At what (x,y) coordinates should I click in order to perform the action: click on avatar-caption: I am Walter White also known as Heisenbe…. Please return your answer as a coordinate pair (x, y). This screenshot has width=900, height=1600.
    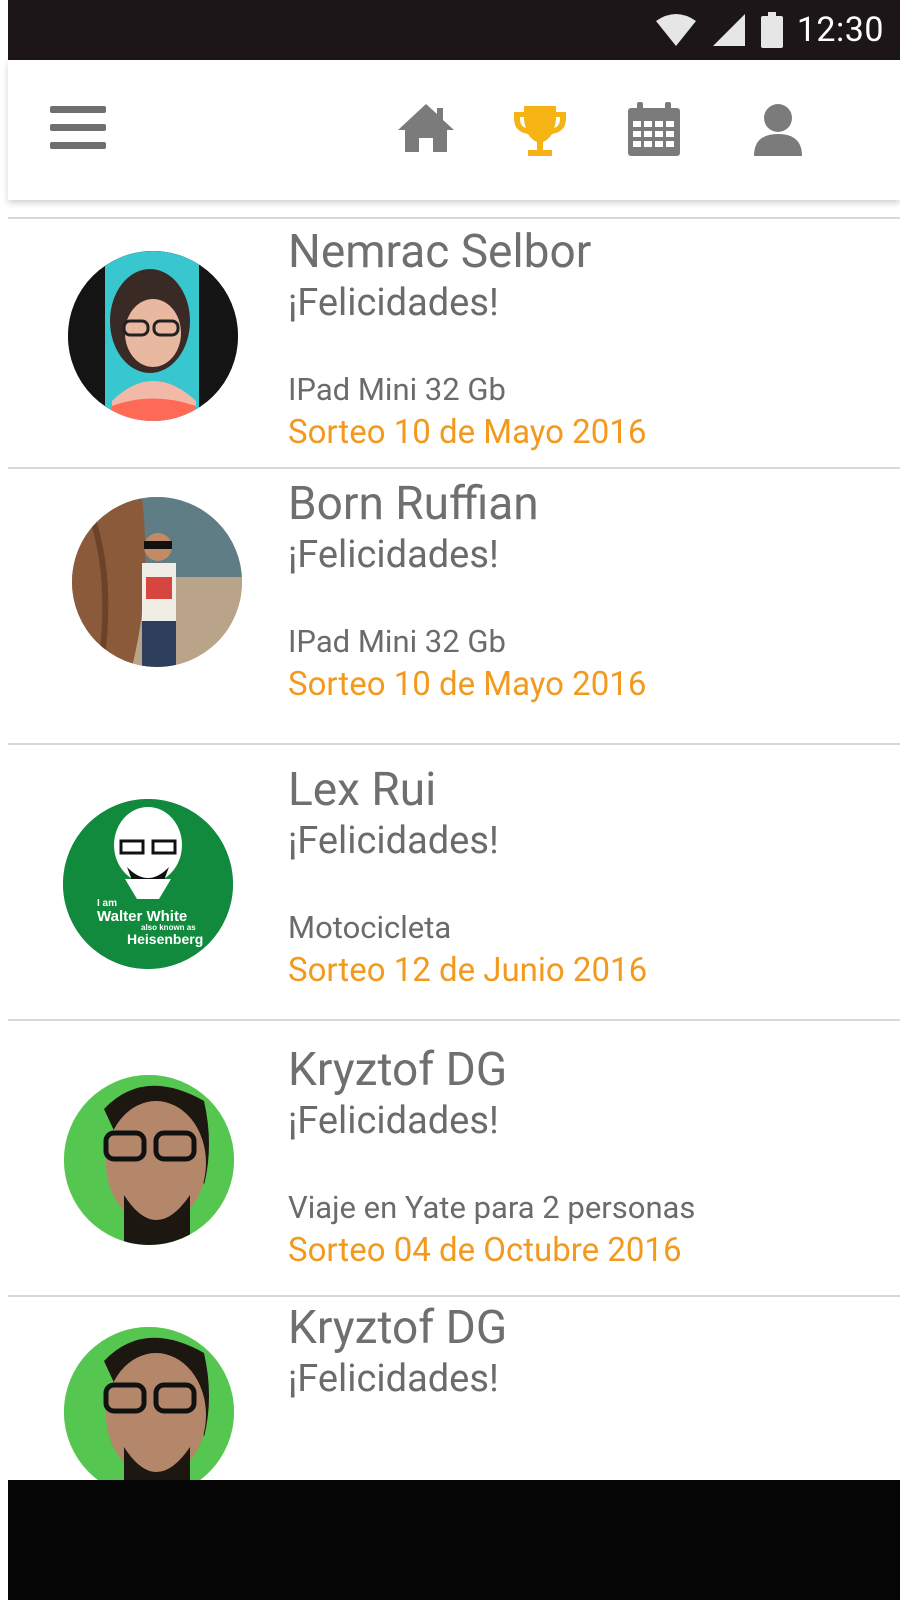
    Looking at the image, I should click on (158, 923).